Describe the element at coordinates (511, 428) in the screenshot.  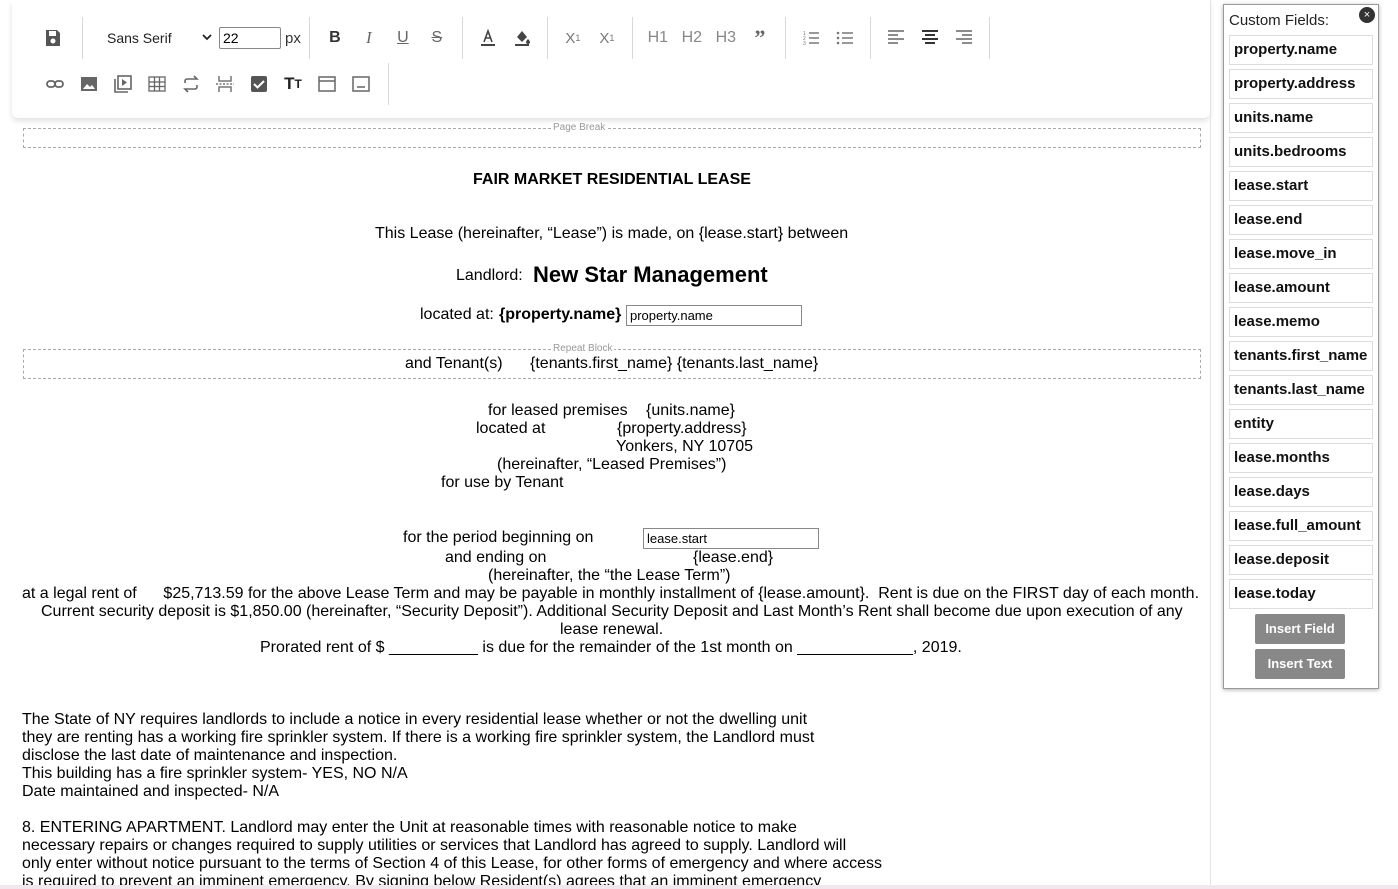
I see `premises-located-label: located at` at that location.